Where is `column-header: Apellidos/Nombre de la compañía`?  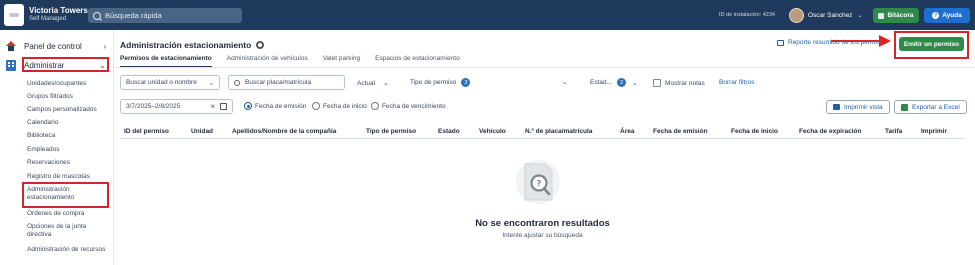 column-header: Apellidos/Nombre de la compañía is located at coordinates (284, 131).